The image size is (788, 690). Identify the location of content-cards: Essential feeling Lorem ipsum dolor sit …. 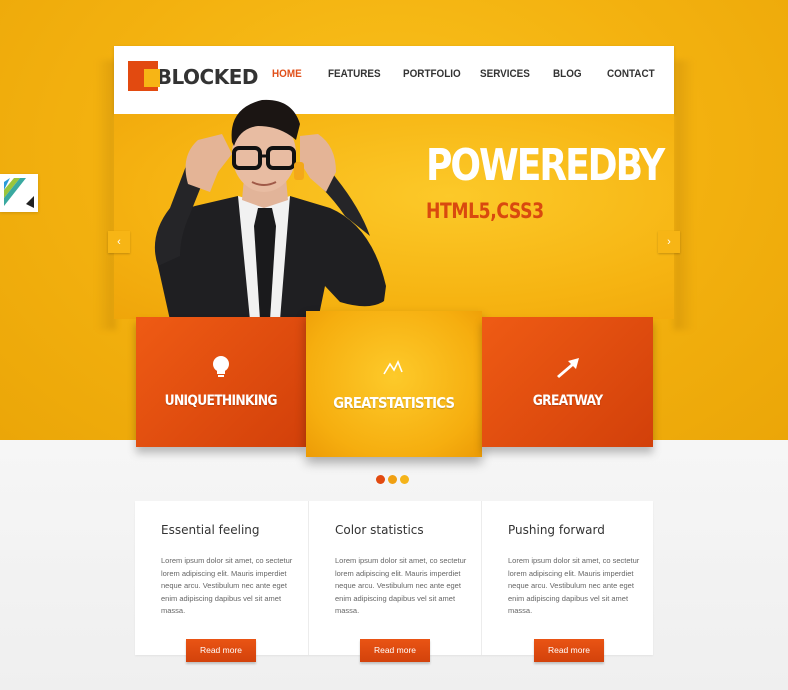
(394, 578).